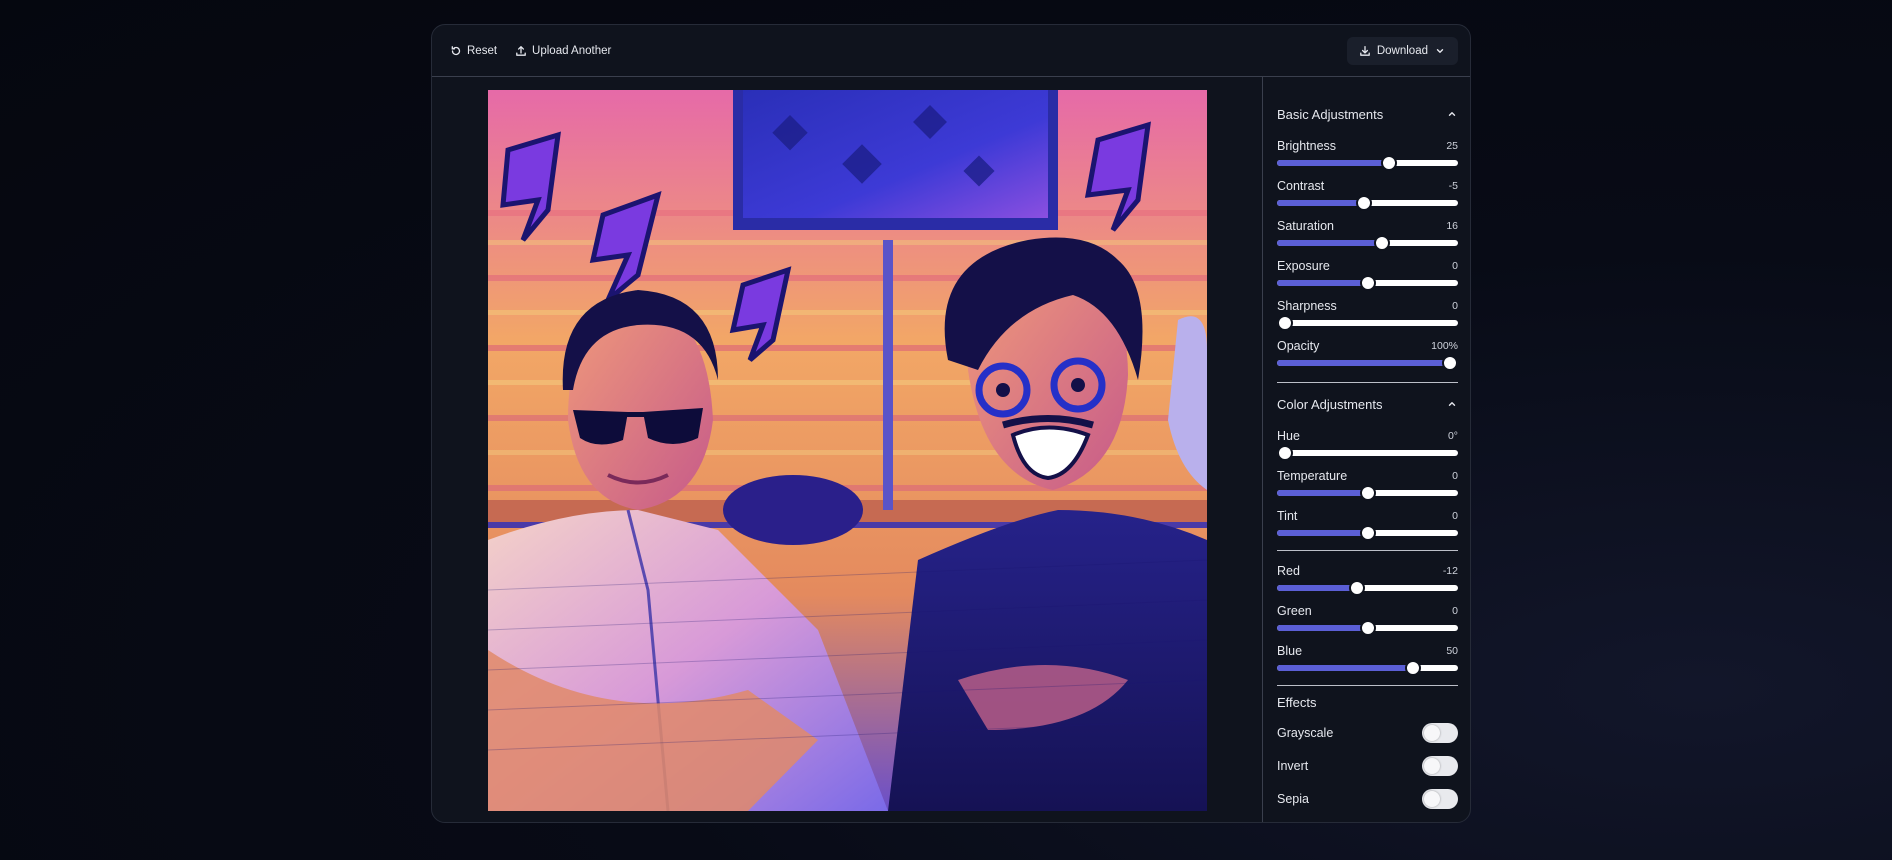 The height and width of the screenshot is (860, 1892). I want to click on opacity-value: 100%, so click(1444, 346).